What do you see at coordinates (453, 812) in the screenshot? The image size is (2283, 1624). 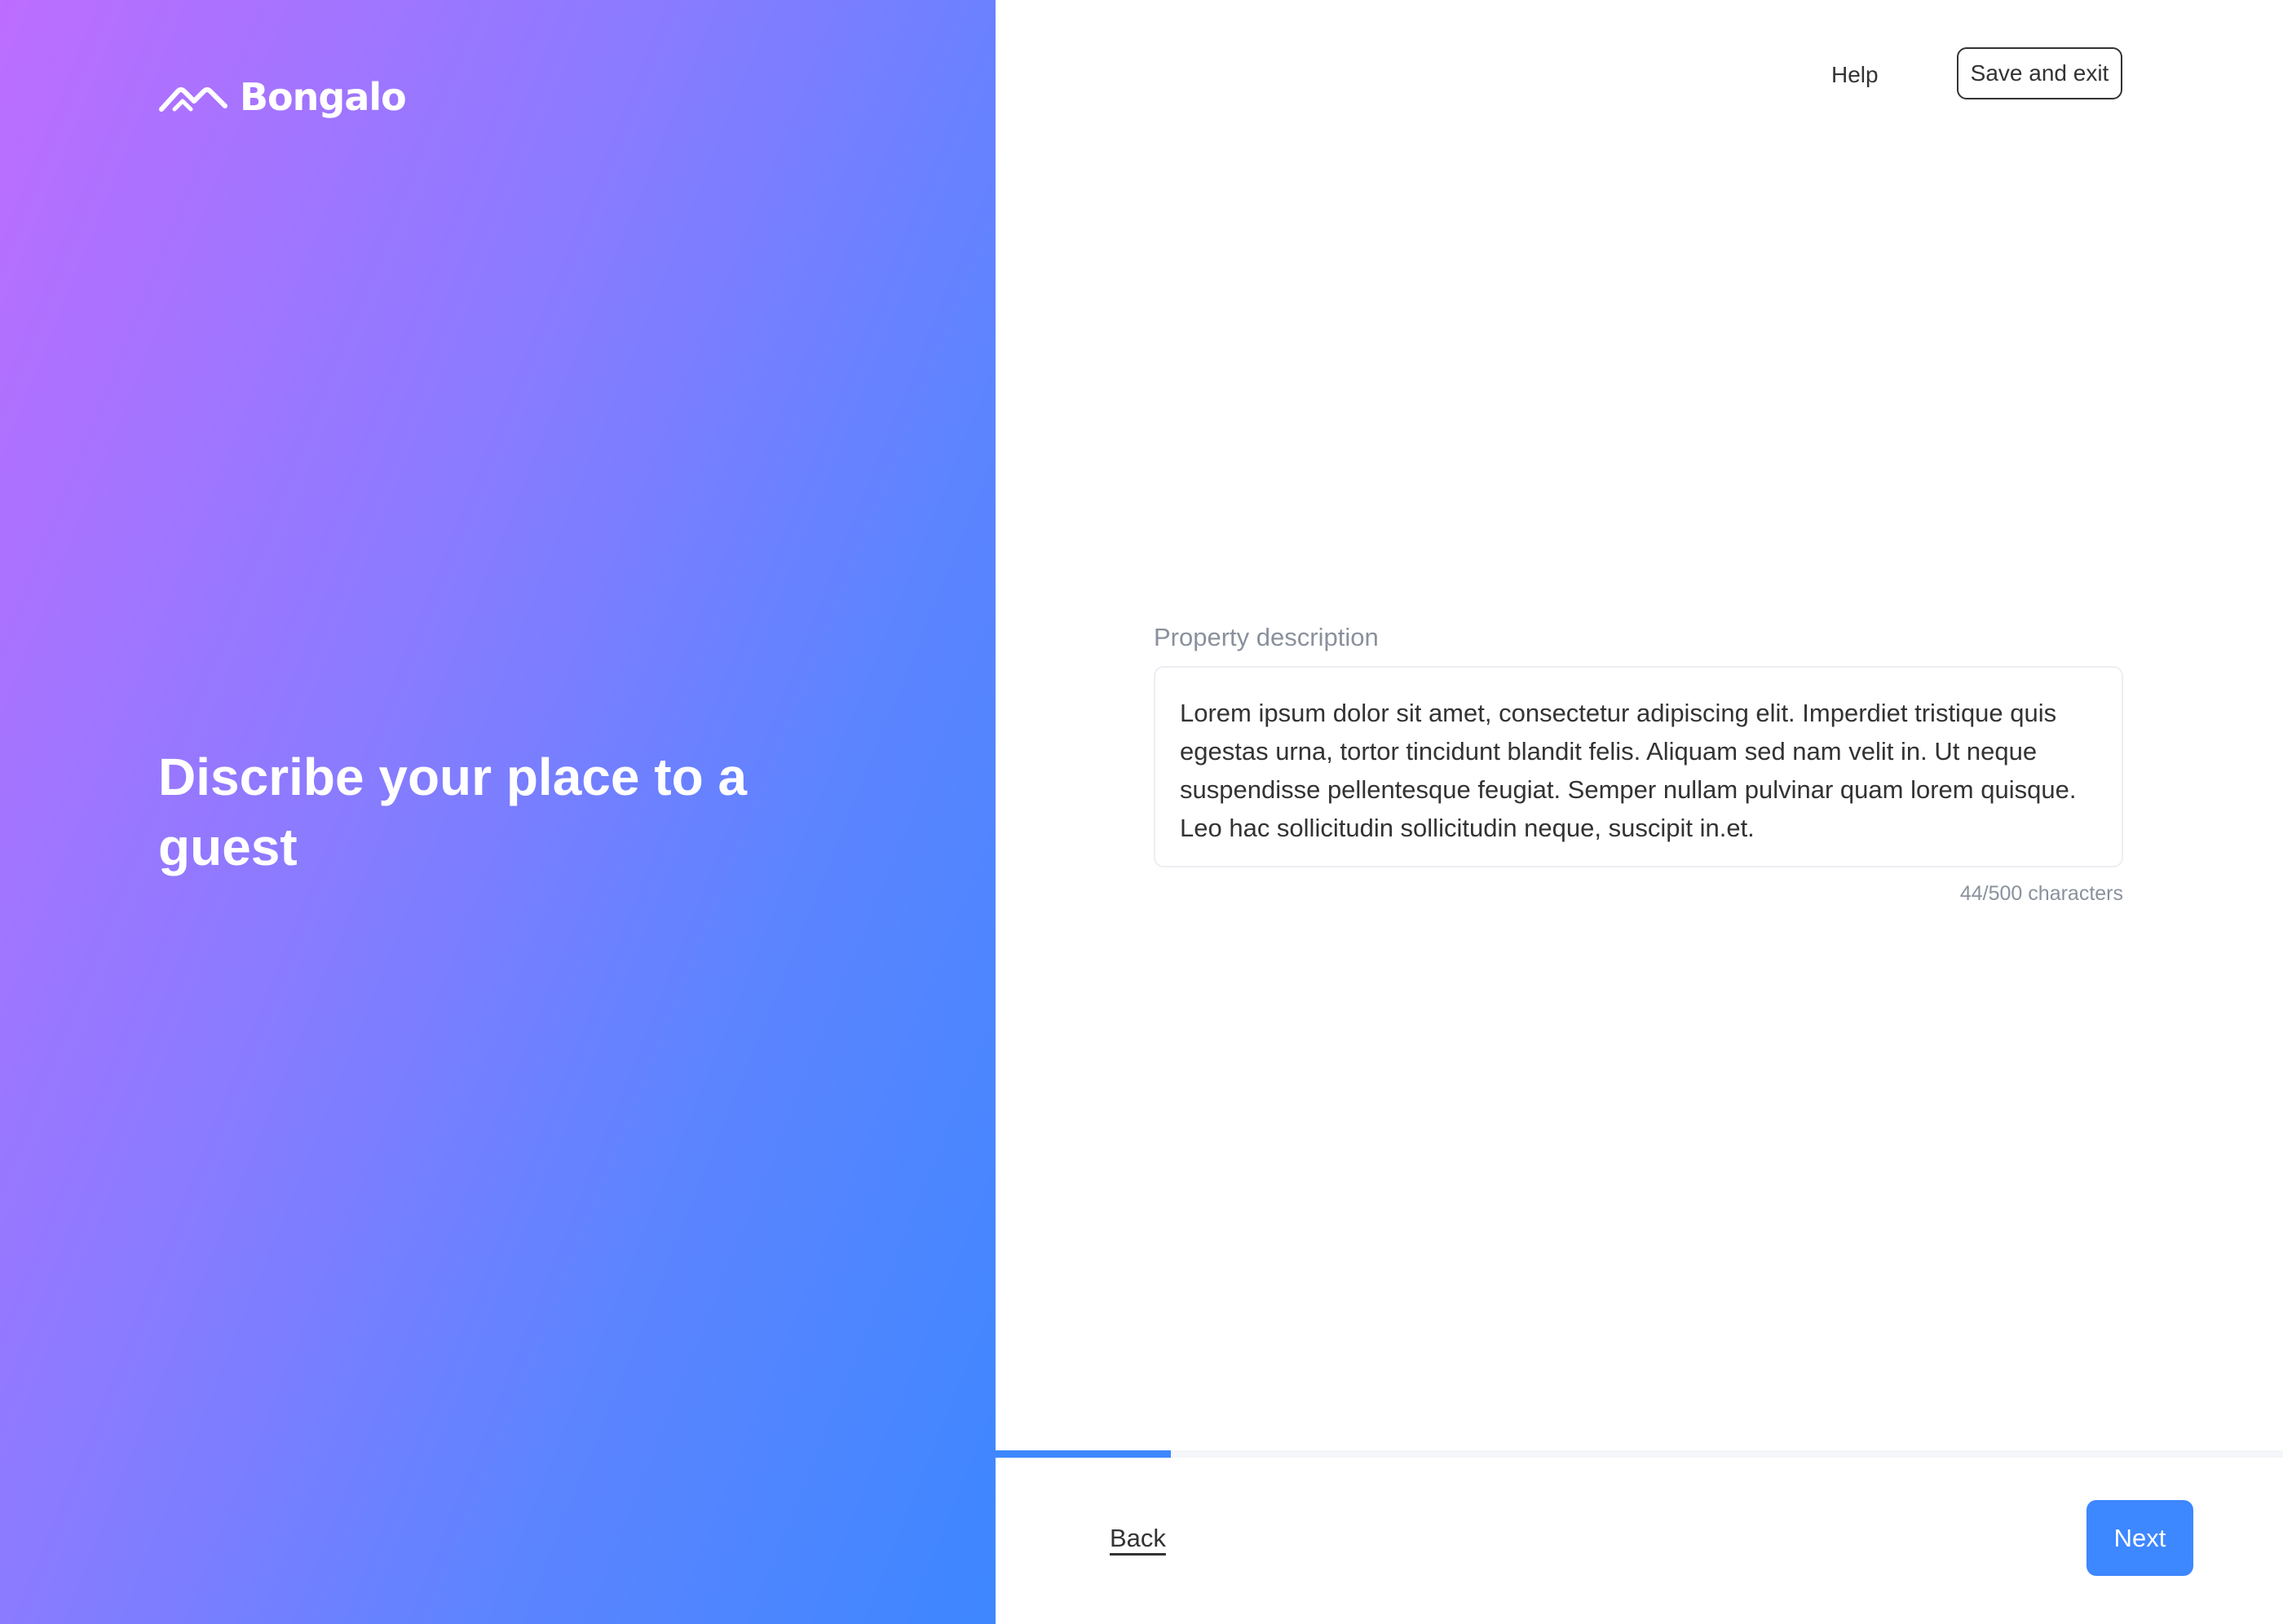 I see `page-headline: Discribe your place to a guest` at bounding box center [453, 812].